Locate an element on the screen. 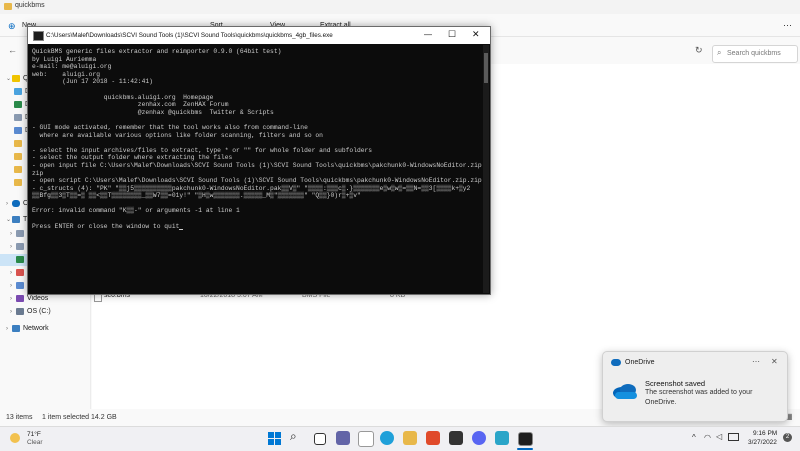  computer-icon is located at coordinates (16, 219).